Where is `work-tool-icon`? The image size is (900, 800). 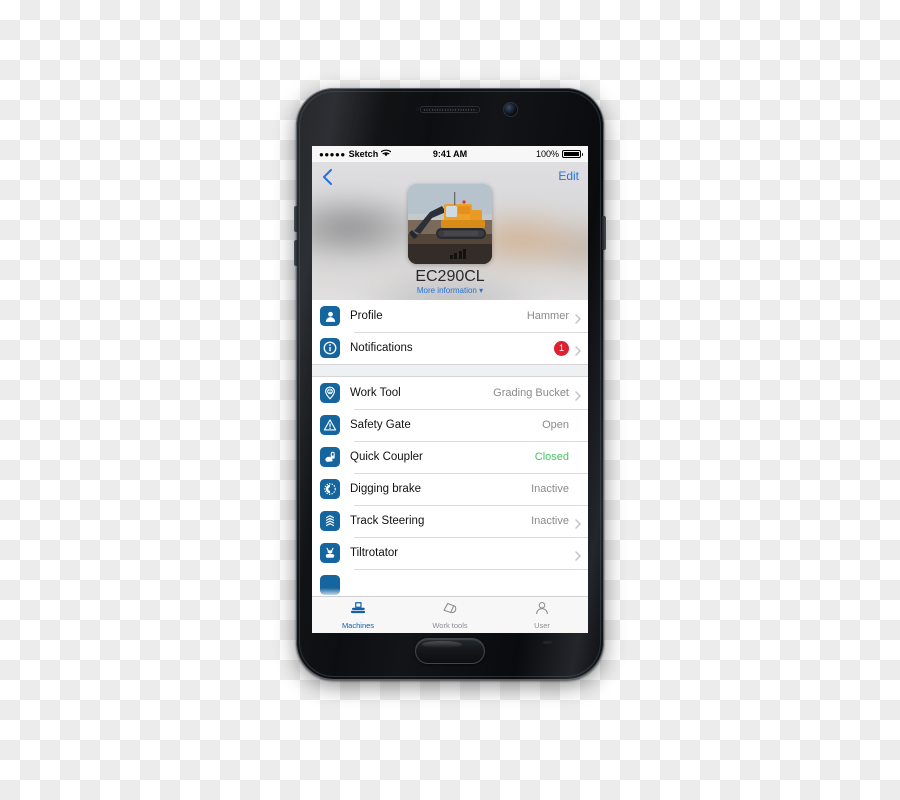 work-tool-icon is located at coordinates (330, 393).